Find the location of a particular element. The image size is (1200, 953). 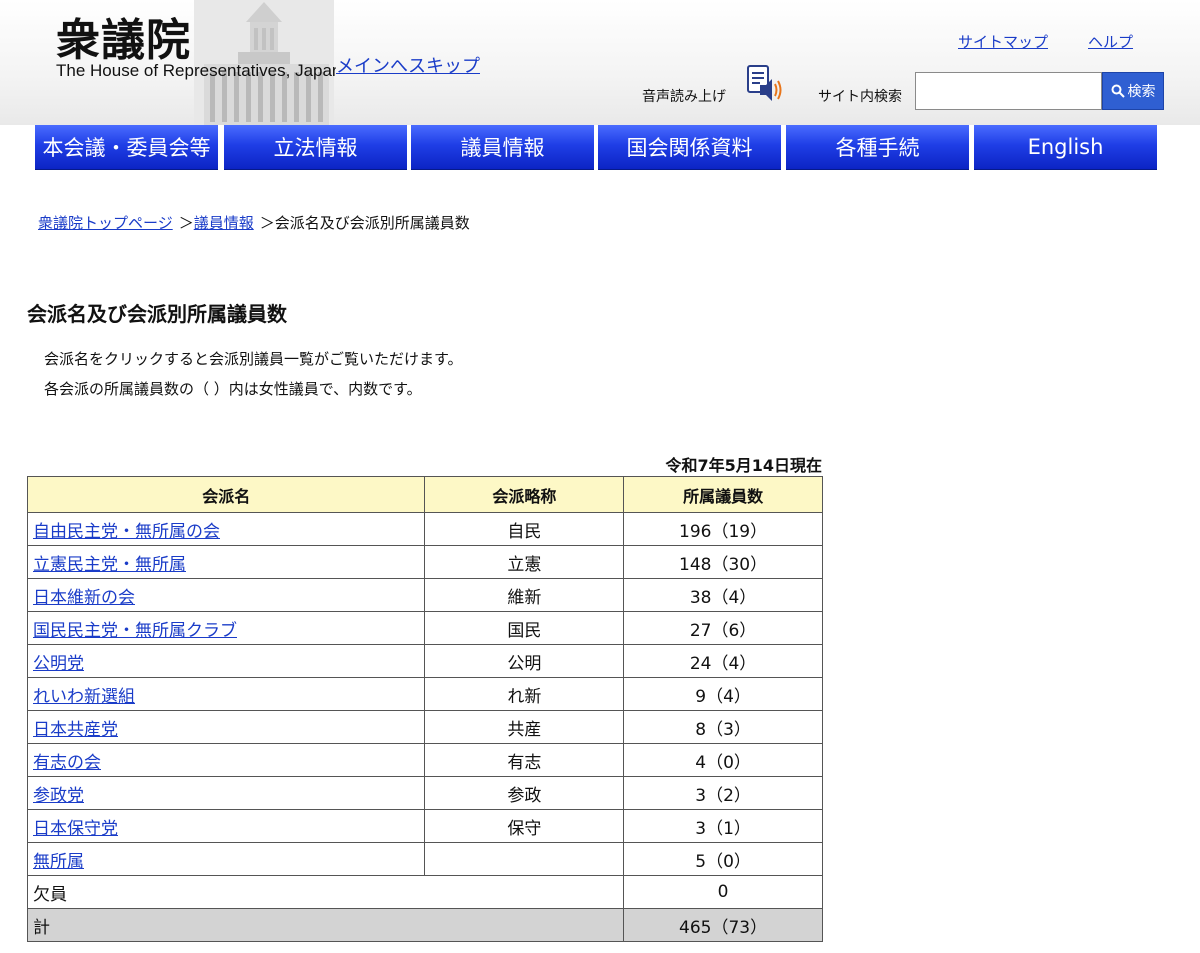

page-title: 会派名及び会派別所属議員数 is located at coordinates (157, 314).